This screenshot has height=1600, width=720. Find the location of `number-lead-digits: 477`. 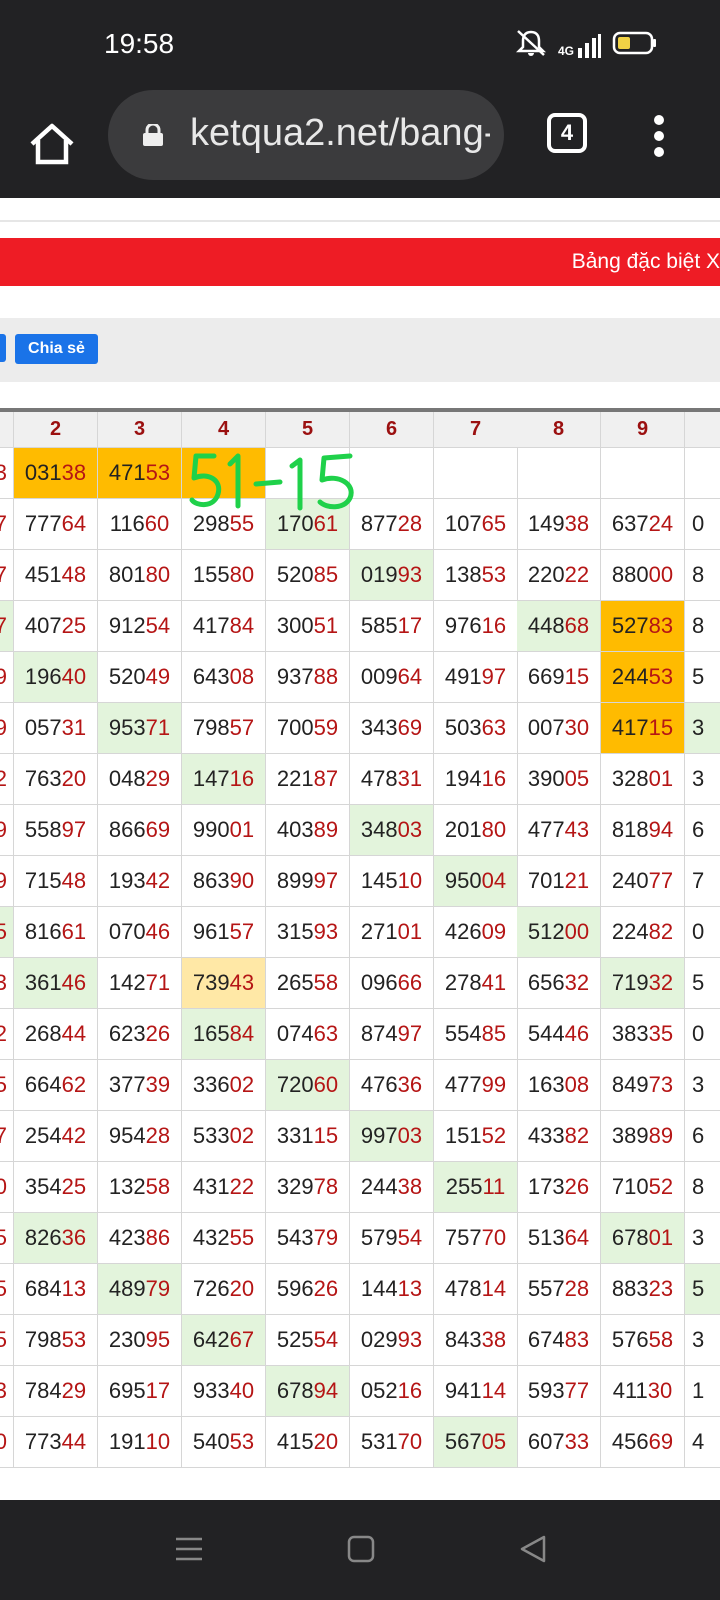

number-lead-digits: 477 is located at coordinates (546, 829).